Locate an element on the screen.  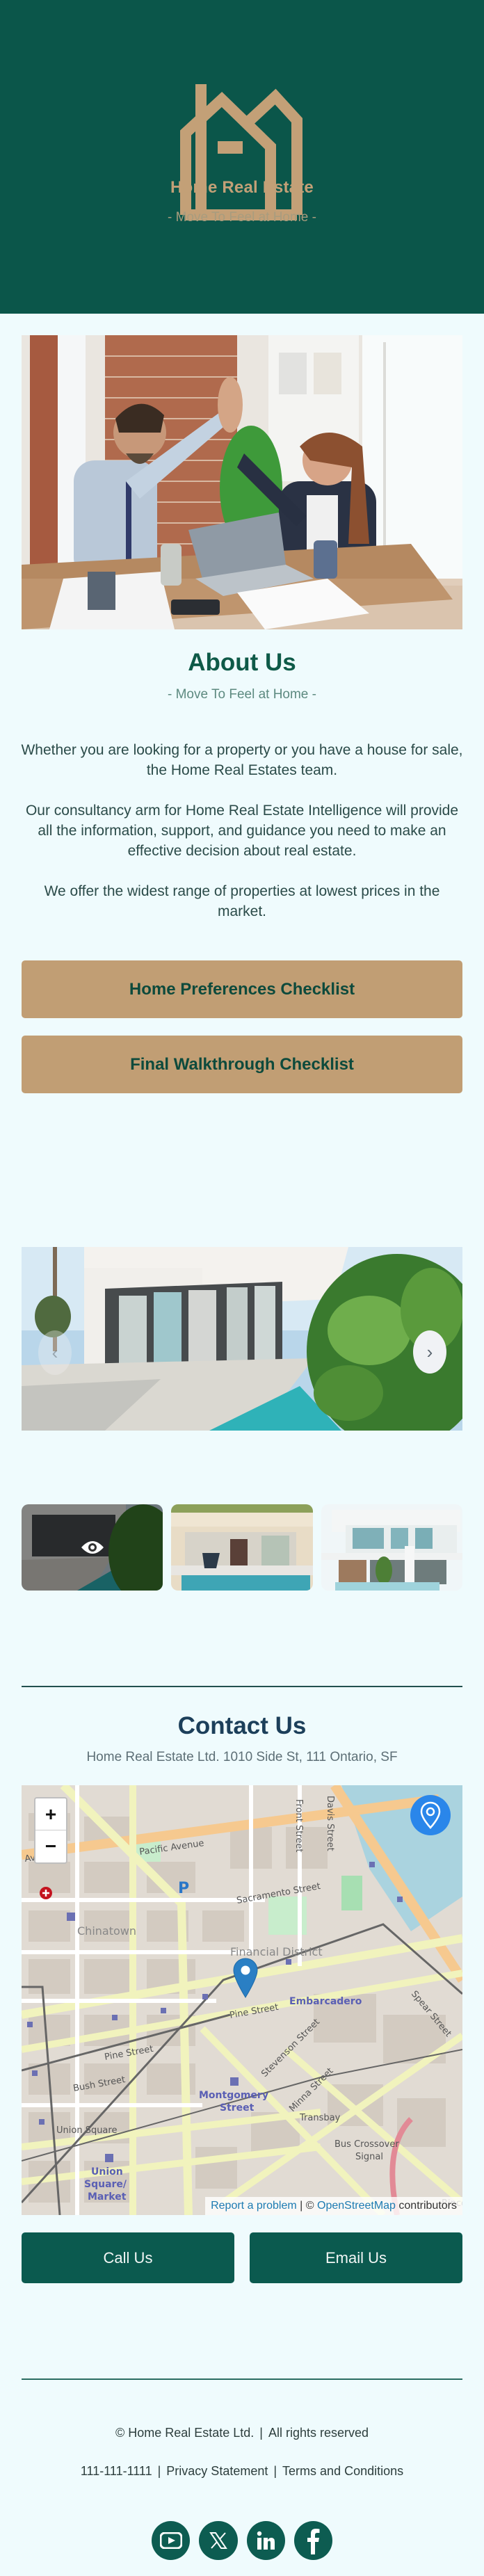
linkedin-icon is located at coordinates (266, 2540).